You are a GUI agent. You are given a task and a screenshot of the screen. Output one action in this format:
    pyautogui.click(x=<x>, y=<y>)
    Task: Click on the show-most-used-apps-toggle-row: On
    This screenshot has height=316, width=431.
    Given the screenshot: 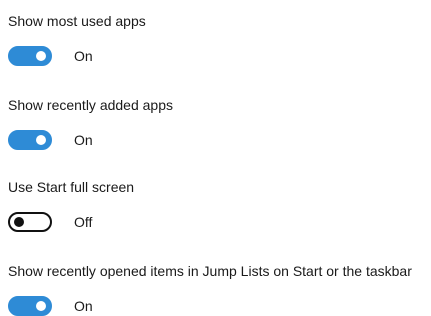 What is the action you would take?
    pyautogui.click(x=50, y=56)
    